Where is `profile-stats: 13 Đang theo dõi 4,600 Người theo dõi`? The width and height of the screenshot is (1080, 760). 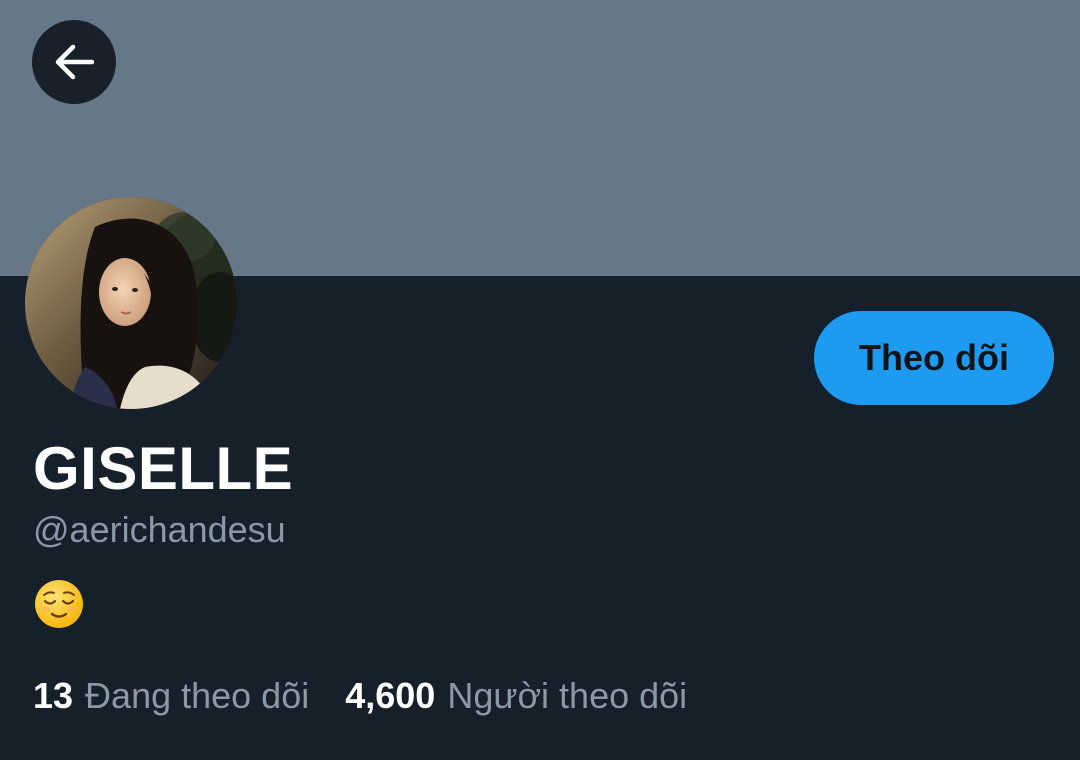 profile-stats: 13 Đang theo dõi 4,600 Người theo dõi is located at coordinates (360, 696).